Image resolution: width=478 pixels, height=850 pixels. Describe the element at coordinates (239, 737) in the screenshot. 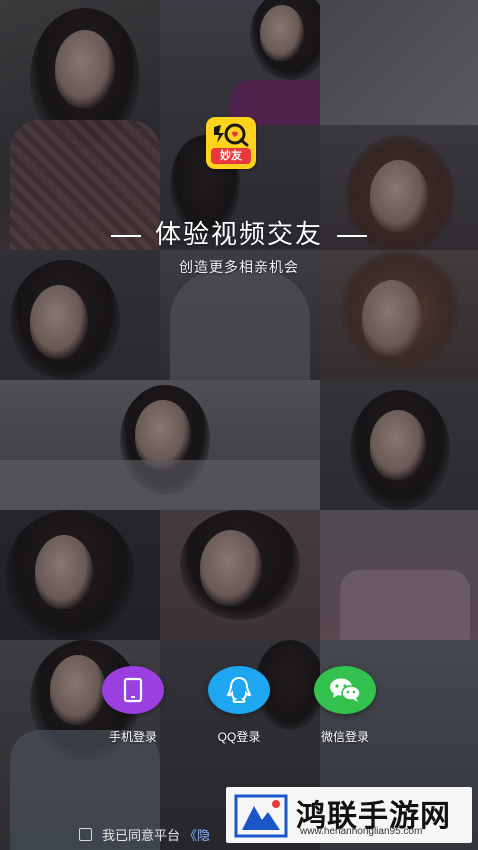

I see `qq-login-label: QQ登录` at that location.